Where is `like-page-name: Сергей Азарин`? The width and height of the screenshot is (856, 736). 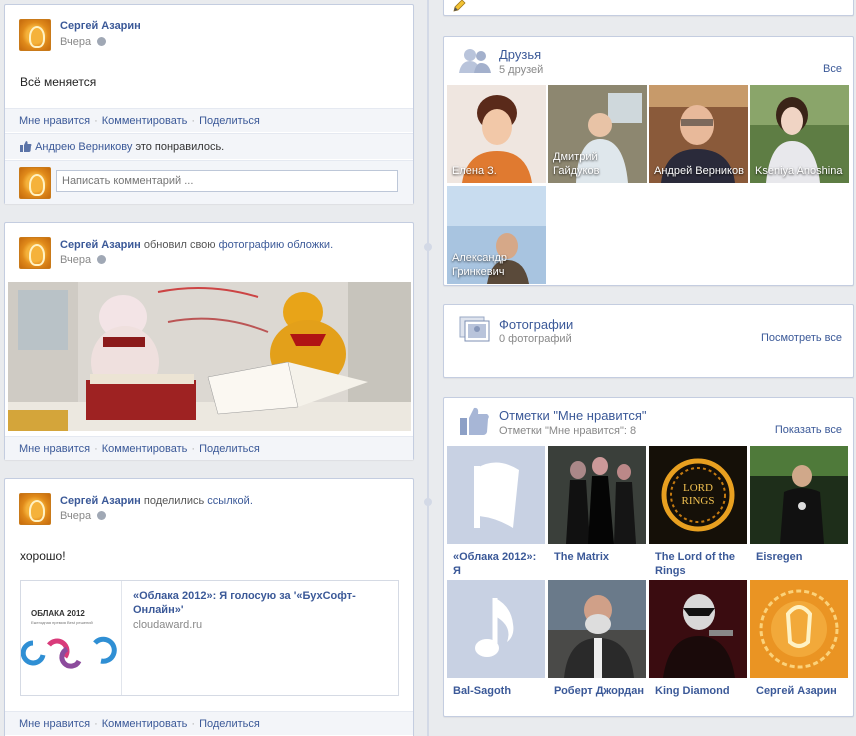
like-page-name: Сергей Азарин is located at coordinates (802, 691).